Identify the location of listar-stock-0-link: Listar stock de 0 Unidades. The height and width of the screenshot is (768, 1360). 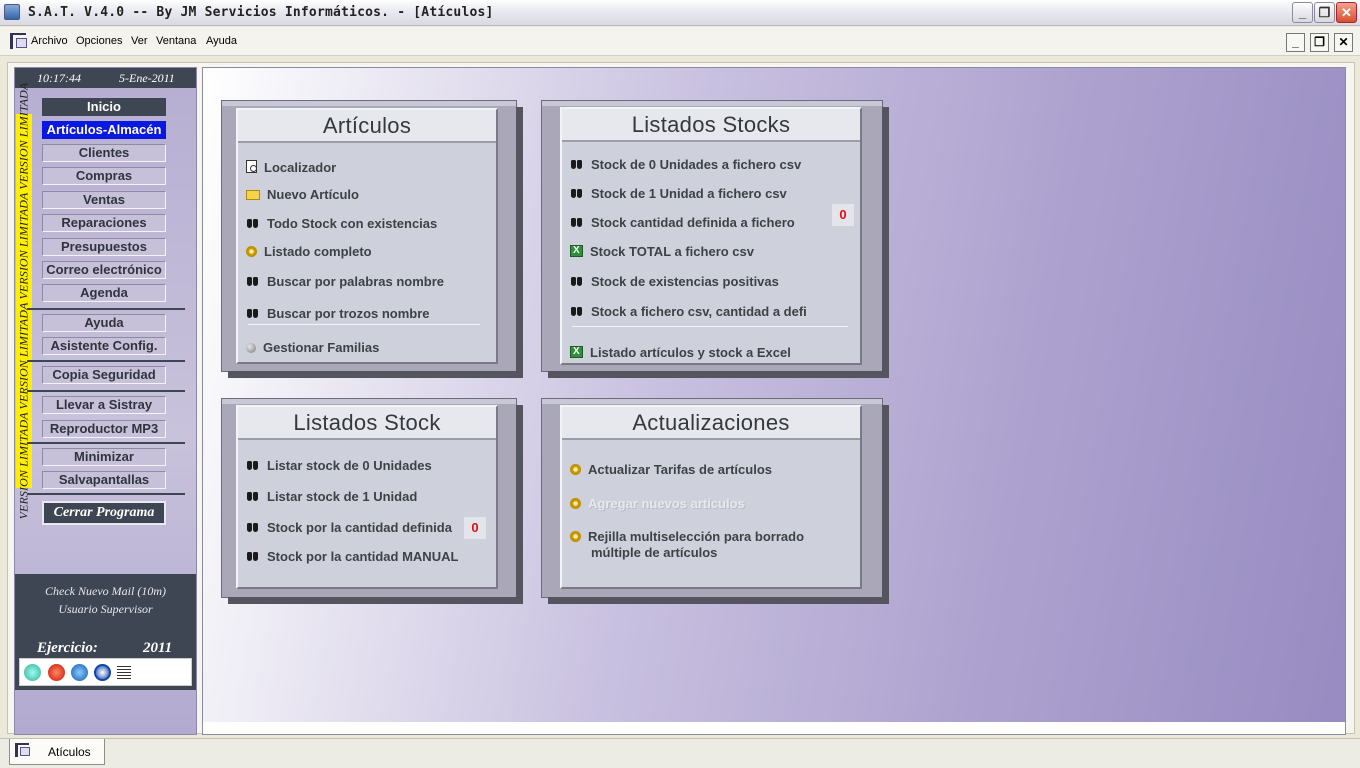
(339, 465).